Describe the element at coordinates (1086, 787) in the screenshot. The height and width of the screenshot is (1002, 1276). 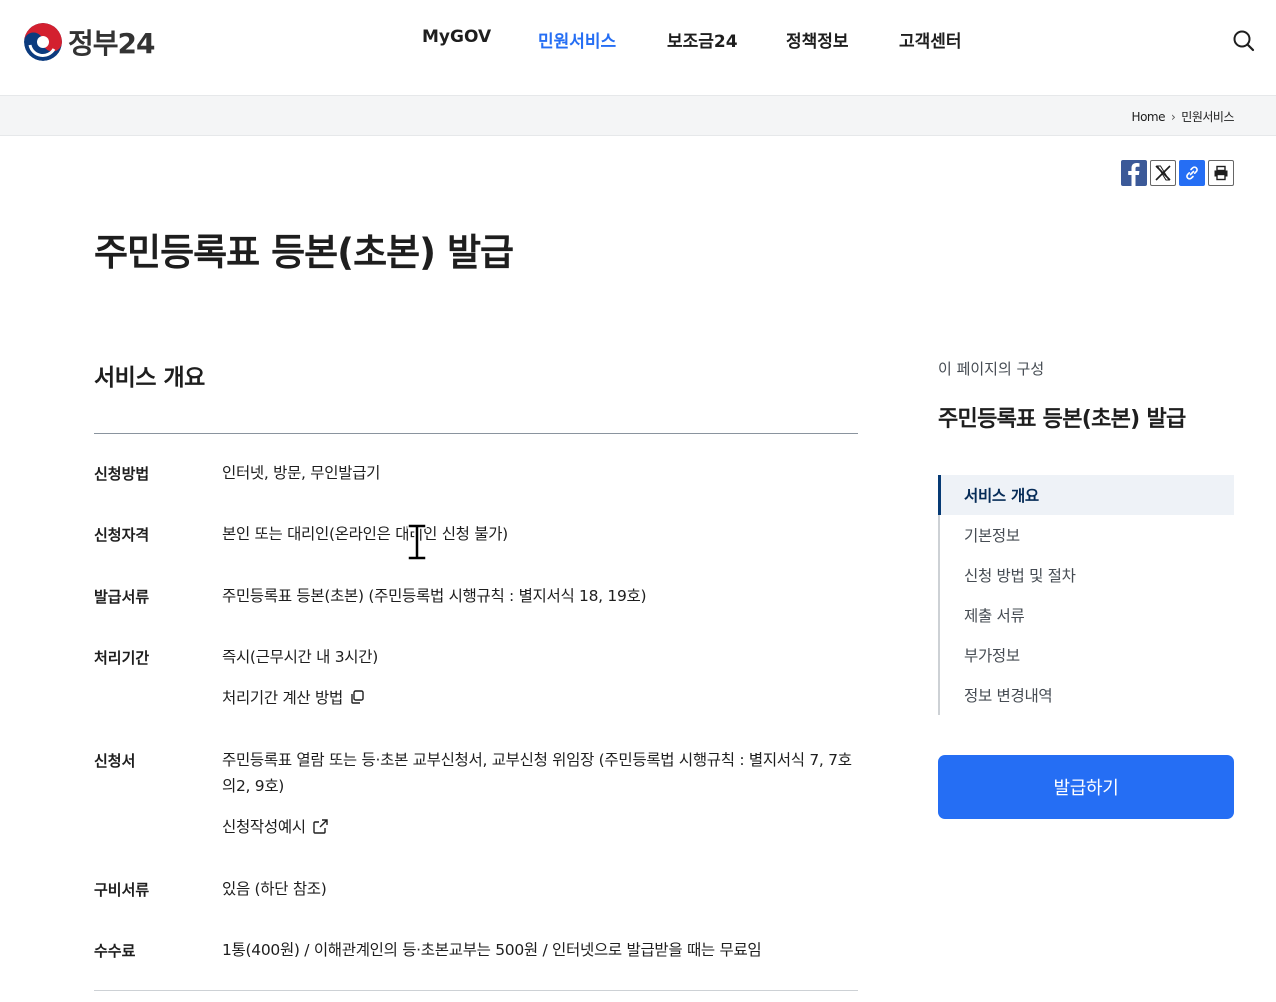
I see `issue-button: 발급하기` at that location.